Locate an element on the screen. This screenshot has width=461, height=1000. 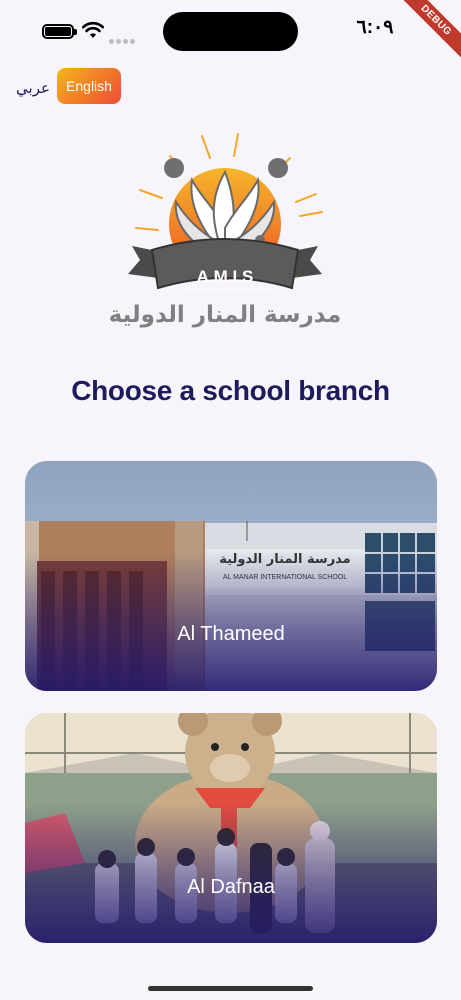
arabic-language-button: عربي is located at coordinates (33, 88).